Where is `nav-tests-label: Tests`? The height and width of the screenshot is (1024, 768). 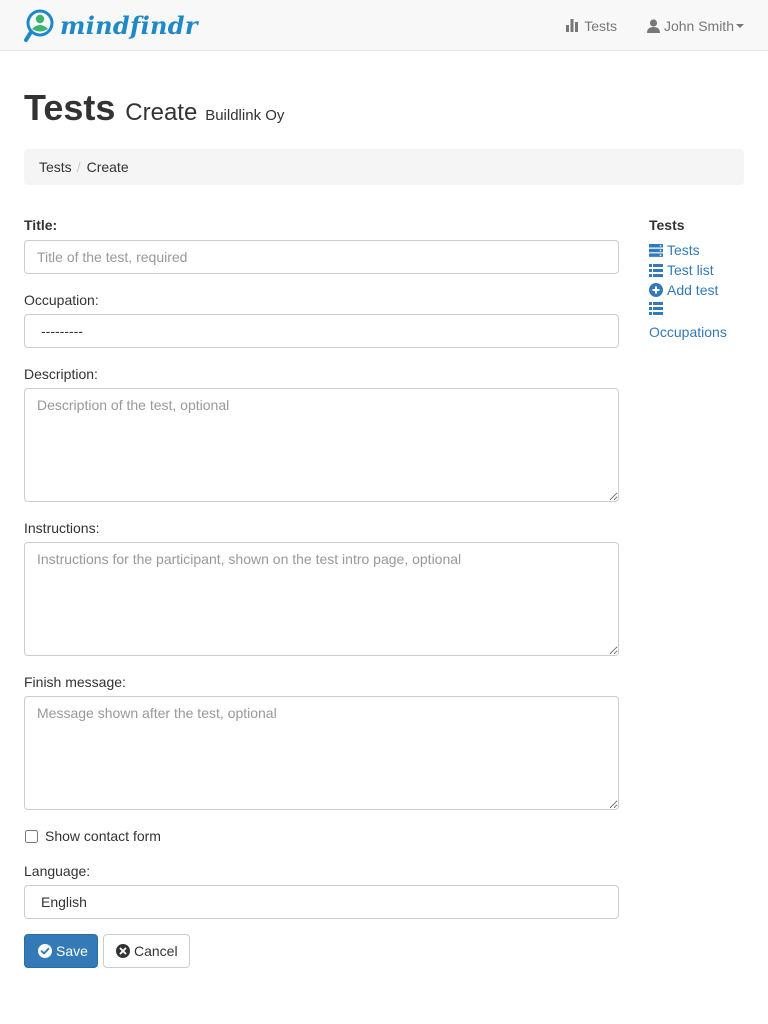
nav-tests-label: Tests is located at coordinates (600, 25).